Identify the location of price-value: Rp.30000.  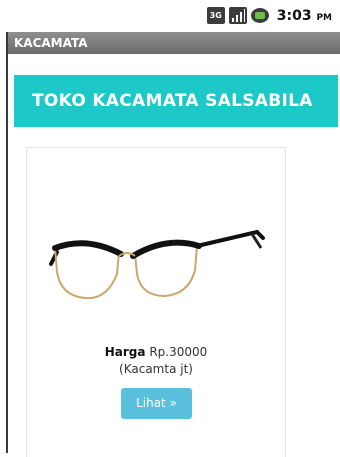
(178, 352).